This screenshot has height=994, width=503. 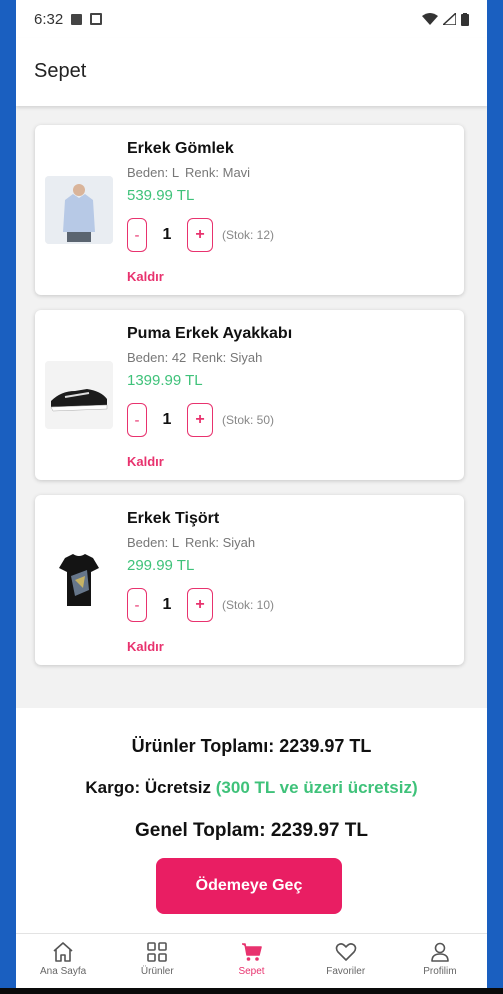 I want to click on cart-icon, so click(x=251, y=952).